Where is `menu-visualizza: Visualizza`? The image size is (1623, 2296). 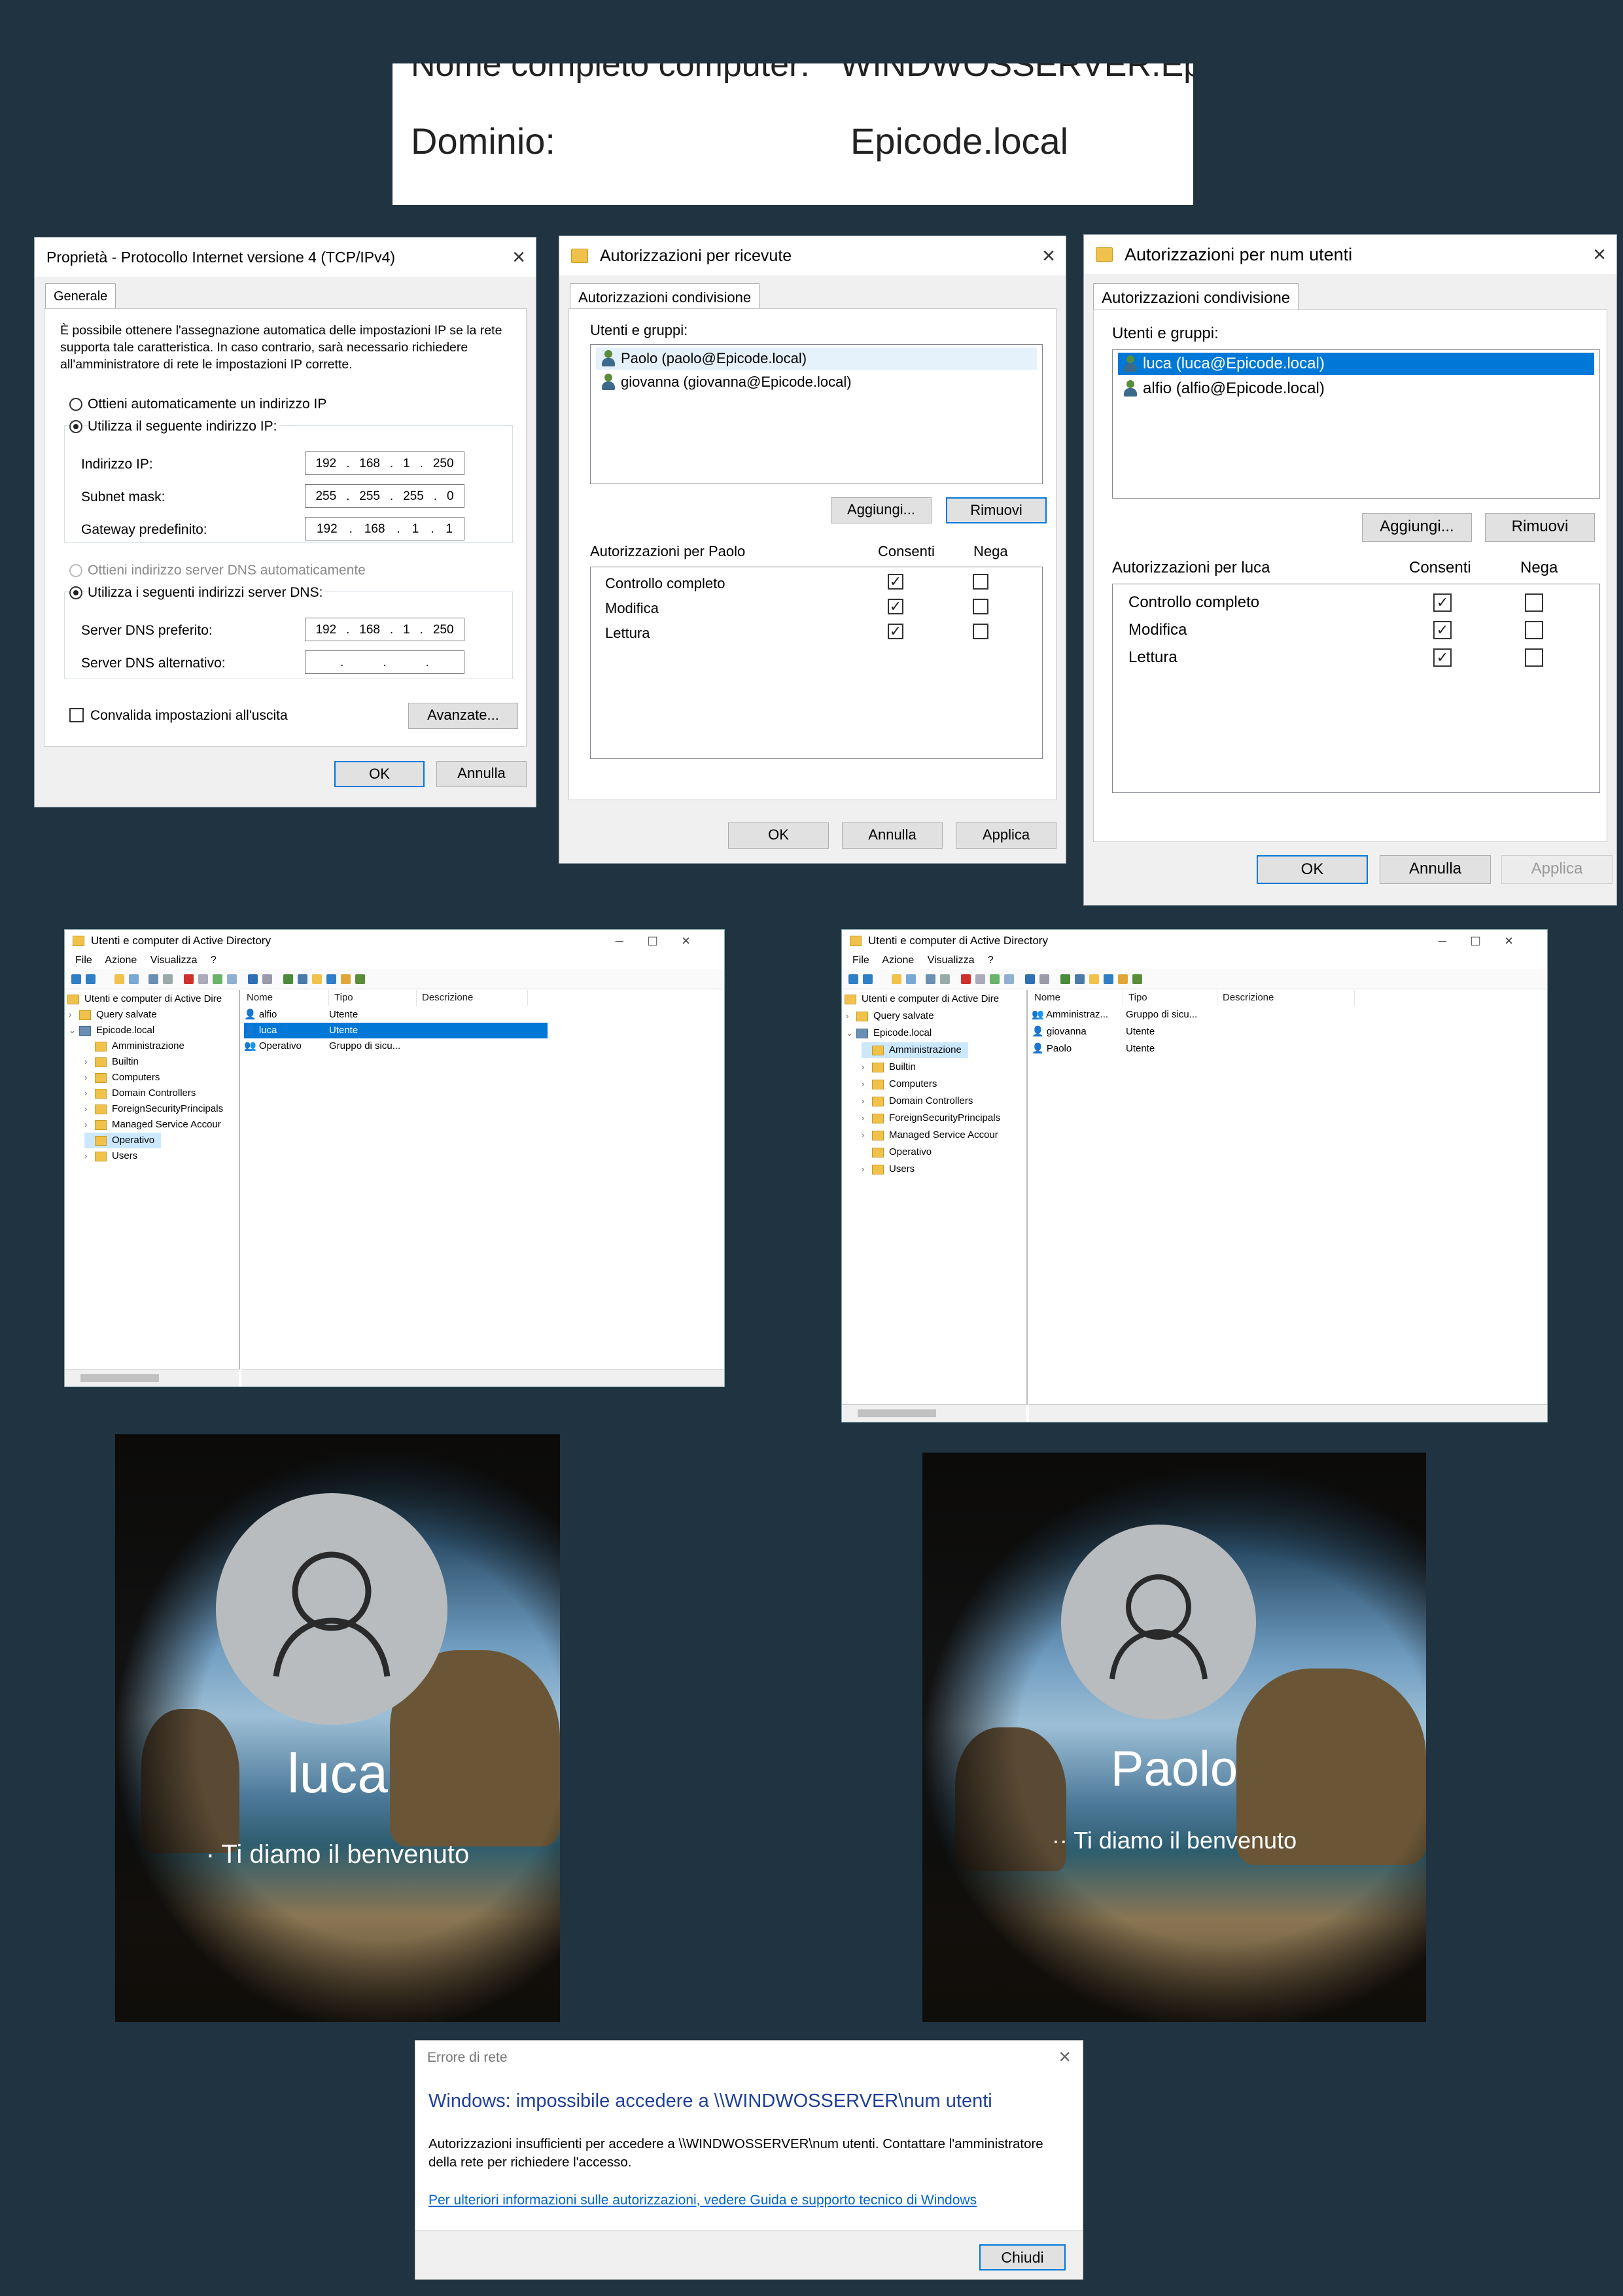 menu-visualizza: Visualizza is located at coordinates (952, 961).